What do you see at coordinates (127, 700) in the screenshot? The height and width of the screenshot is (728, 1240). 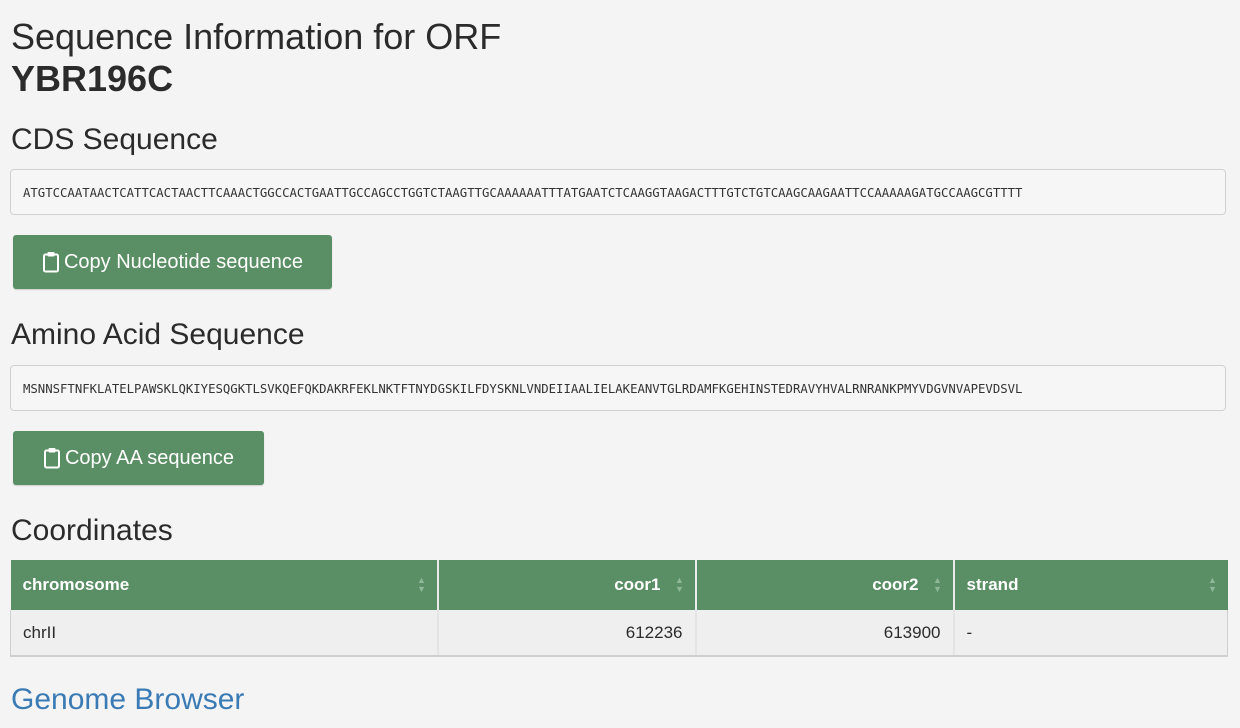 I see `genome-browser-link: Genome Browser` at bounding box center [127, 700].